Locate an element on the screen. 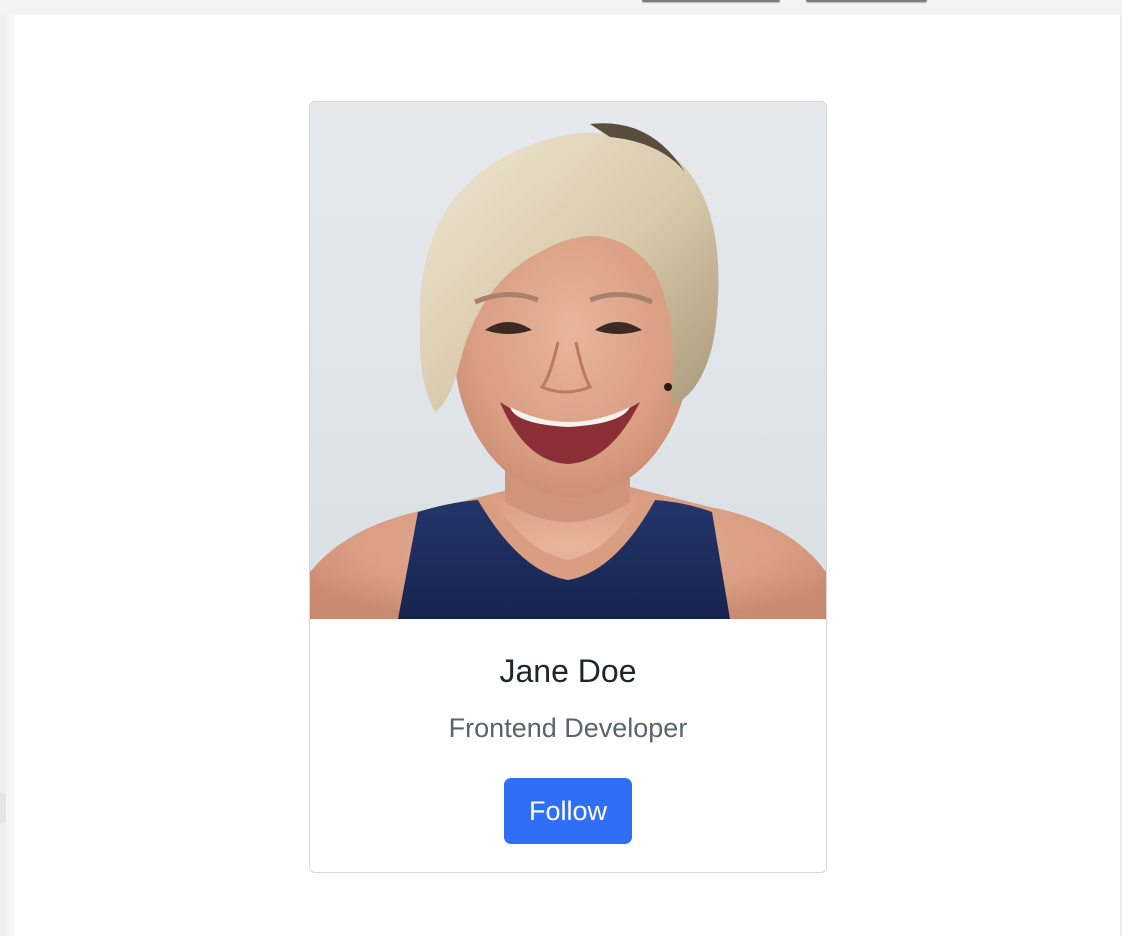  follow-button: Follow is located at coordinates (568, 811).